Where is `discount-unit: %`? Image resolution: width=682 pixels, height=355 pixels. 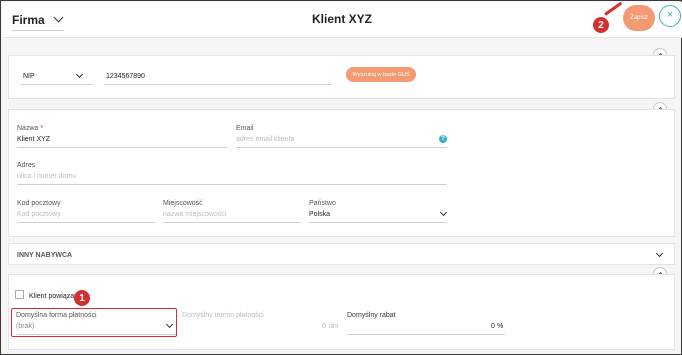 discount-unit: % is located at coordinates (500, 326).